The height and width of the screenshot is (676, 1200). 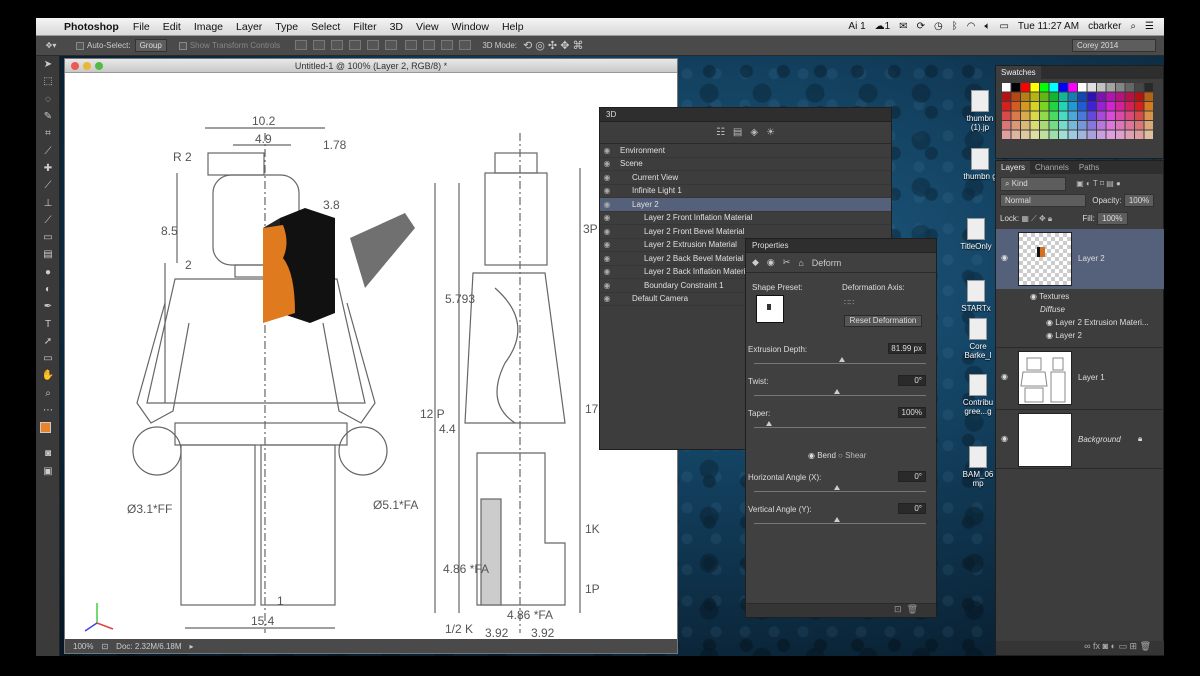 What do you see at coordinates (48, 453) in the screenshot?
I see `quick-mask-icon: ◙` at bounding box center [48, 453].